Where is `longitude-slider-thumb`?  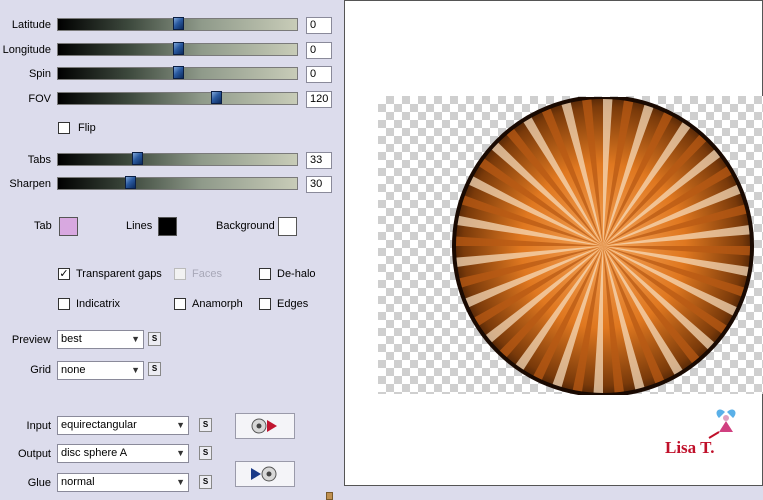 longitude-slider-thumb is located at coordinates (178, 48).